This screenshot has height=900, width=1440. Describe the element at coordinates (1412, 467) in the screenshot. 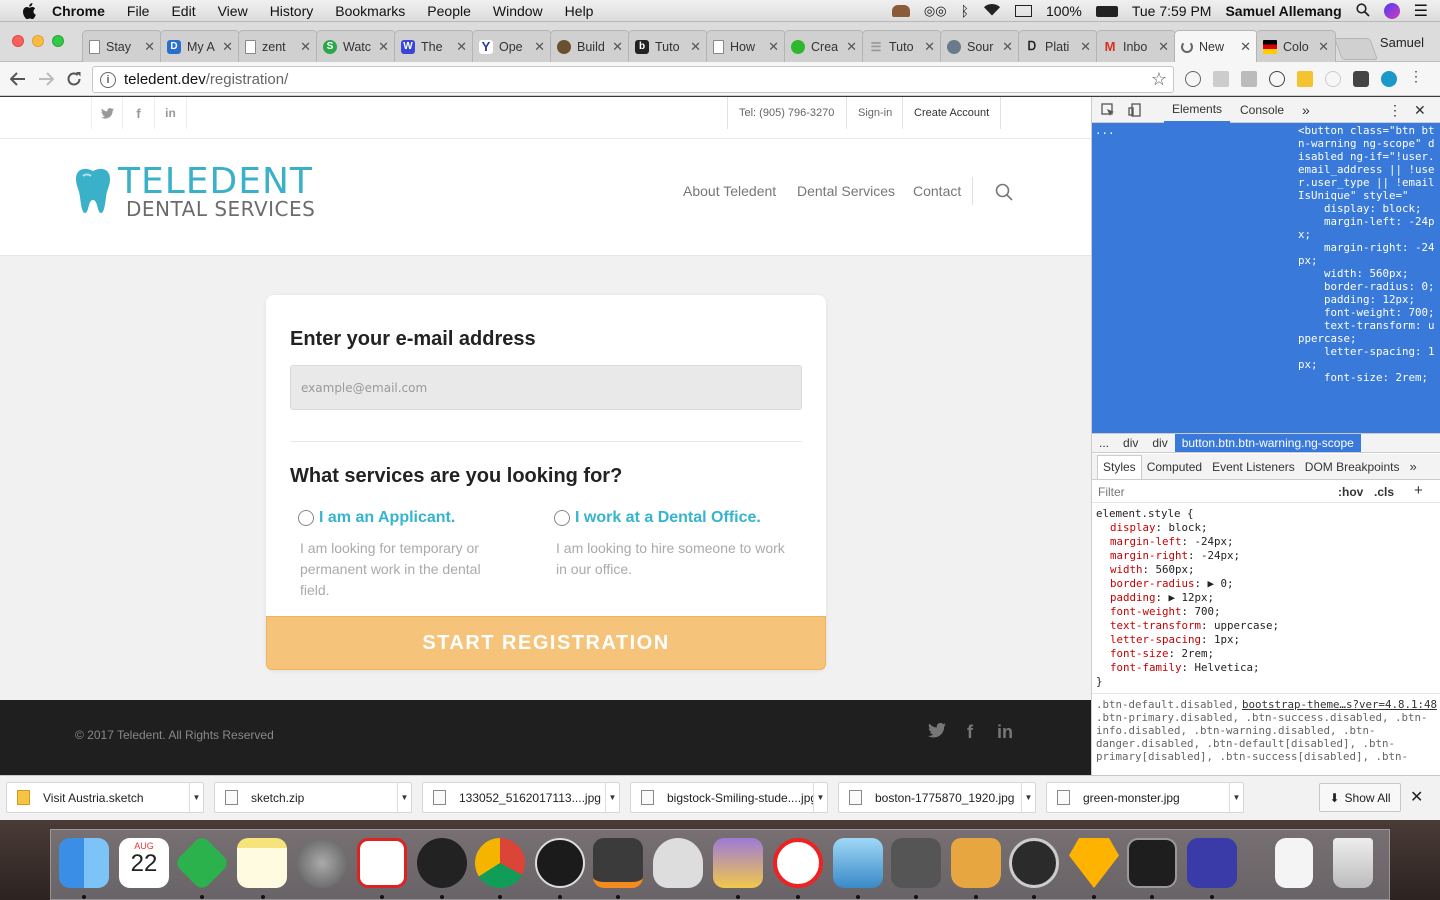

I see `more-subtabs-icon: »` at that location.